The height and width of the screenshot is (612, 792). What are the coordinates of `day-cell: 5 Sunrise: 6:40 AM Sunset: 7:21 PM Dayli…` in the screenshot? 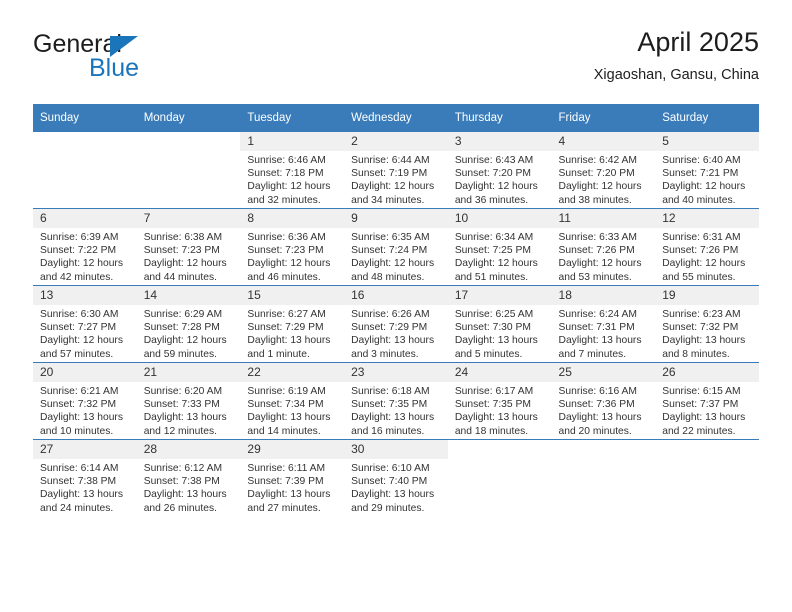 It's located at (707, 170).